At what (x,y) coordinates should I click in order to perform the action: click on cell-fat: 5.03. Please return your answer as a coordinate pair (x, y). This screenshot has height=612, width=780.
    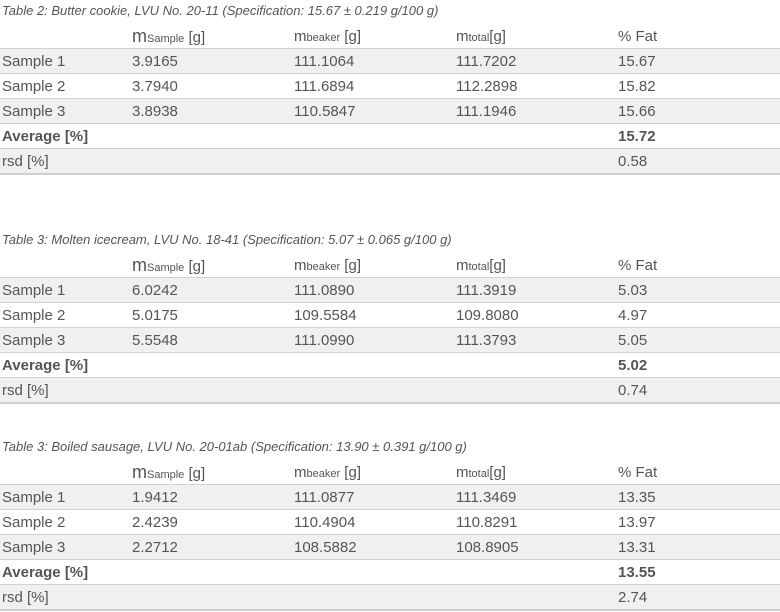
    Looking at the image, I should click on (698, 290).